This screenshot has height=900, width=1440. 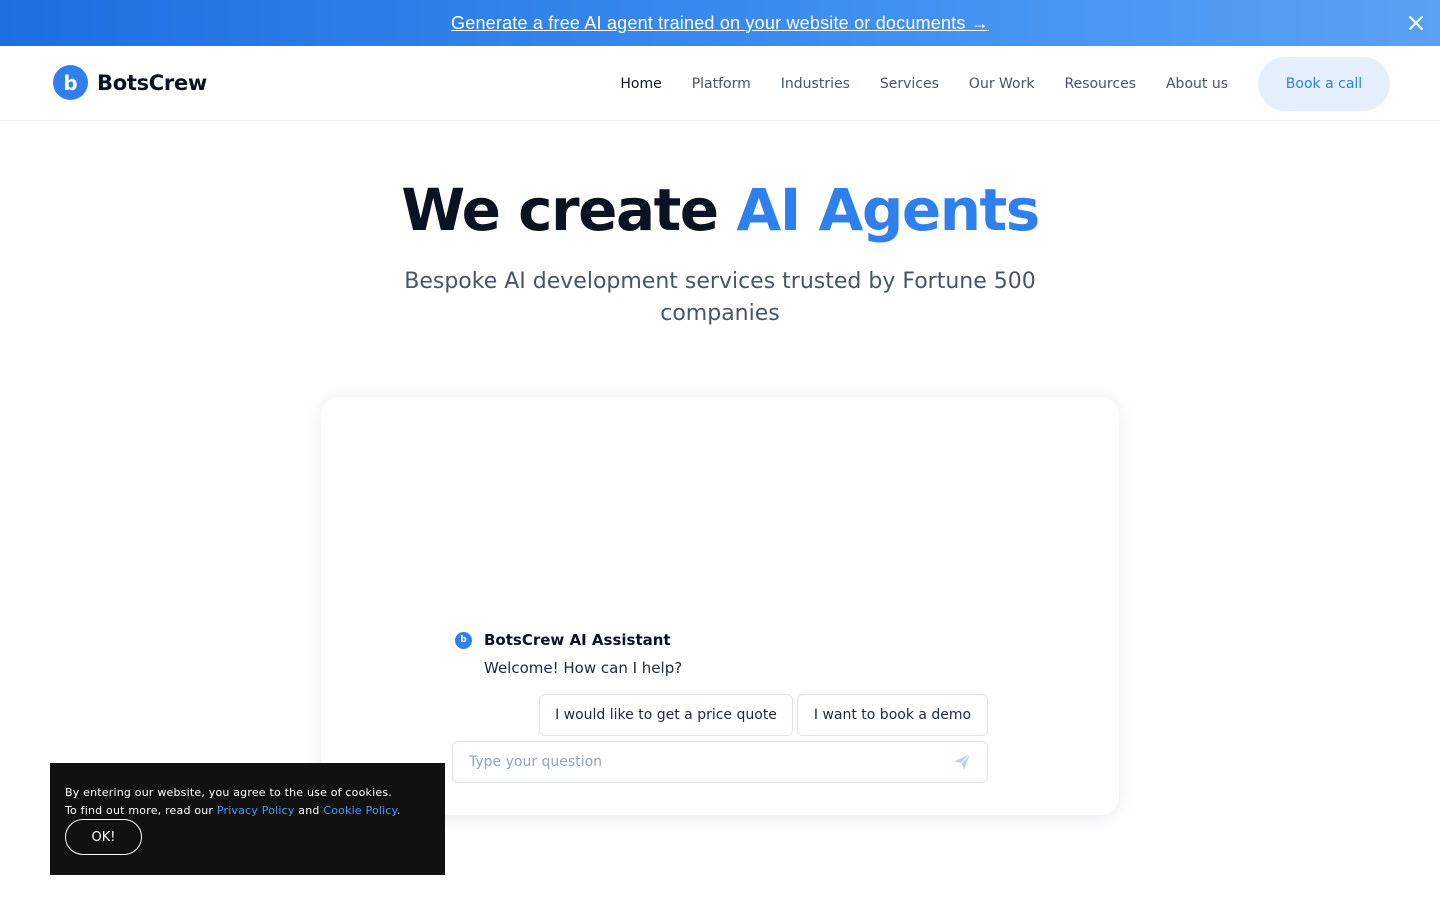 I want to click on nav-item-services: Services, so click(x=909, y=84).